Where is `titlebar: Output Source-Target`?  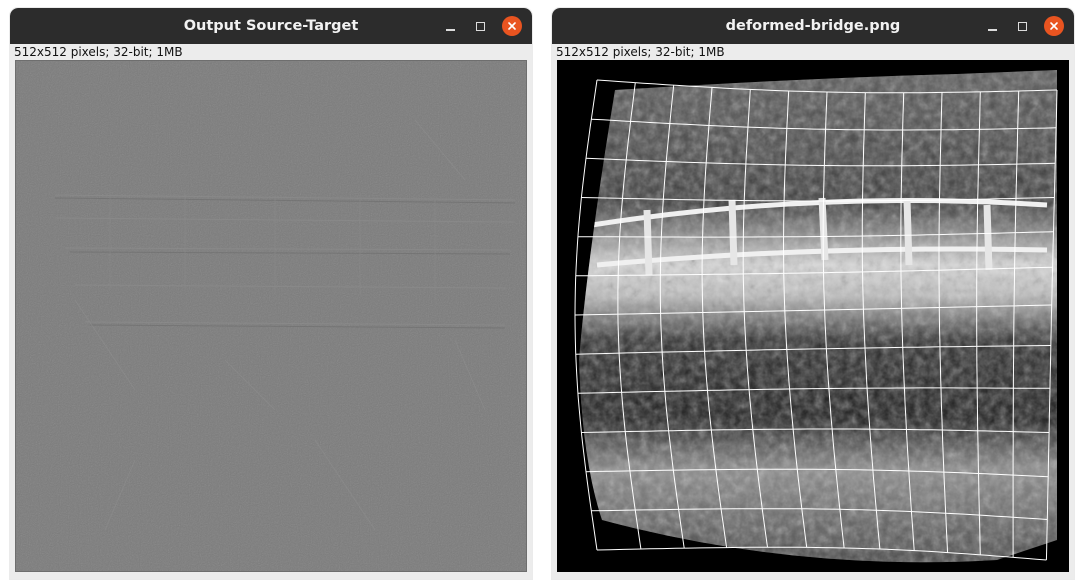 titlebar: Output Source-Target is located at coordinates (271, 26).